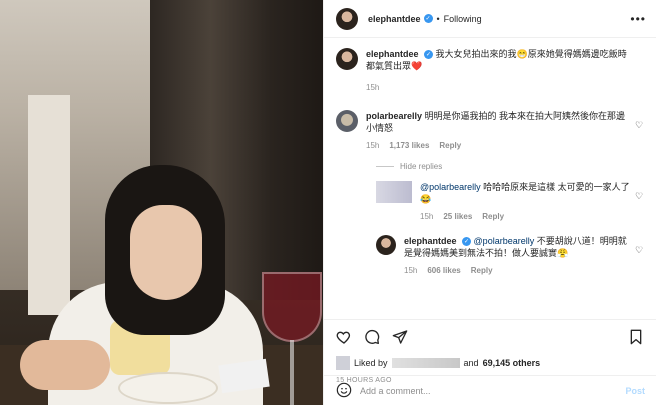  Describe the element at coordinates (409, 146) in the screenshot. I see `comment-likes: 1,173 likes` at that location.